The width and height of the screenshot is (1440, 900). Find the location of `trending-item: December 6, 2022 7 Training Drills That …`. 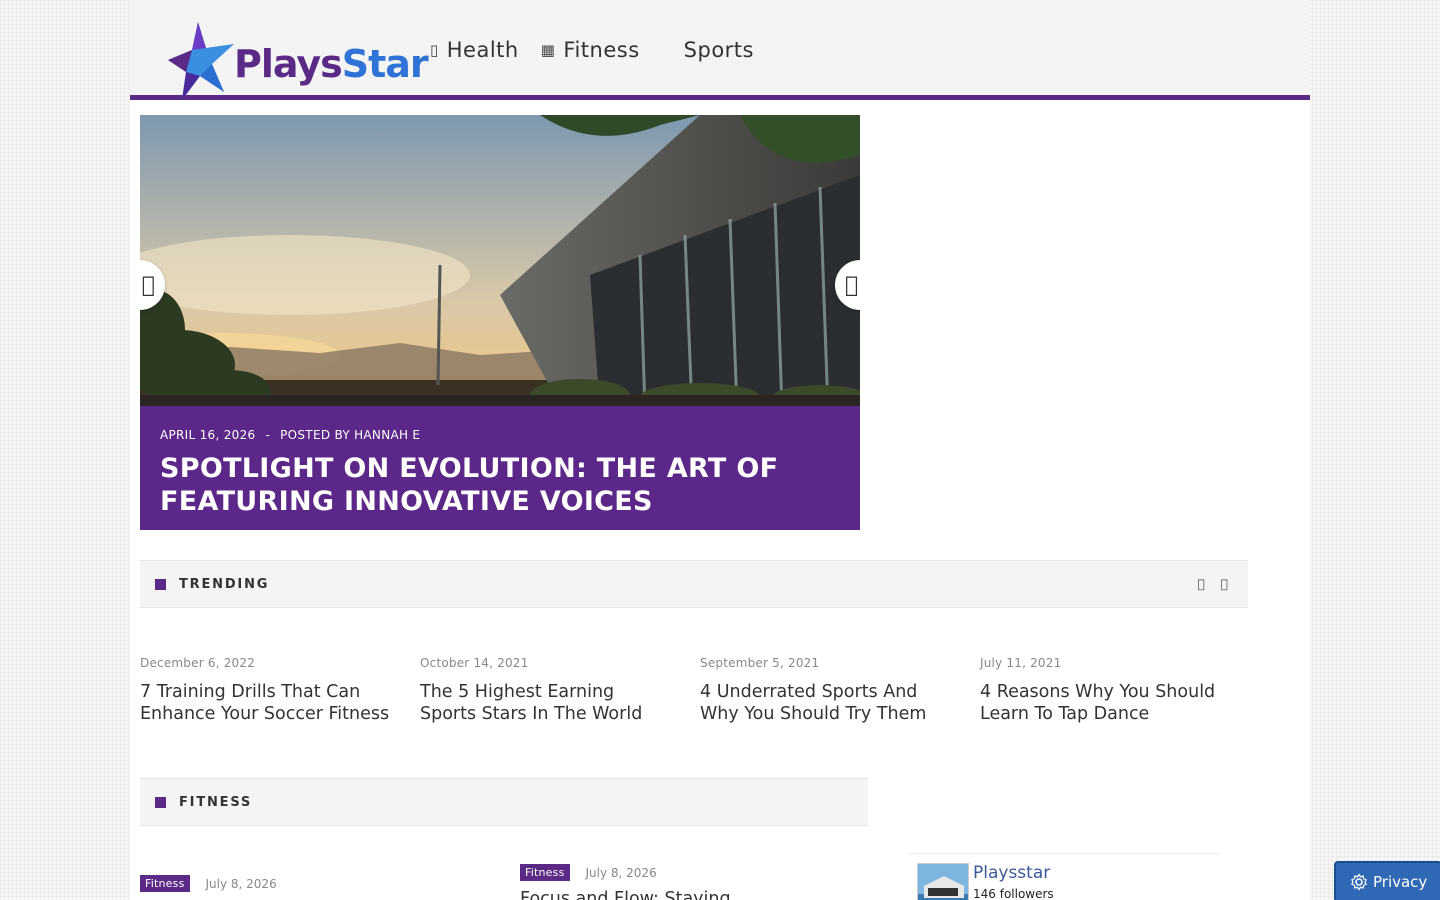

trending-item: December 6, 2022 7 Training Drills That … is located at coordinates (280, 690).